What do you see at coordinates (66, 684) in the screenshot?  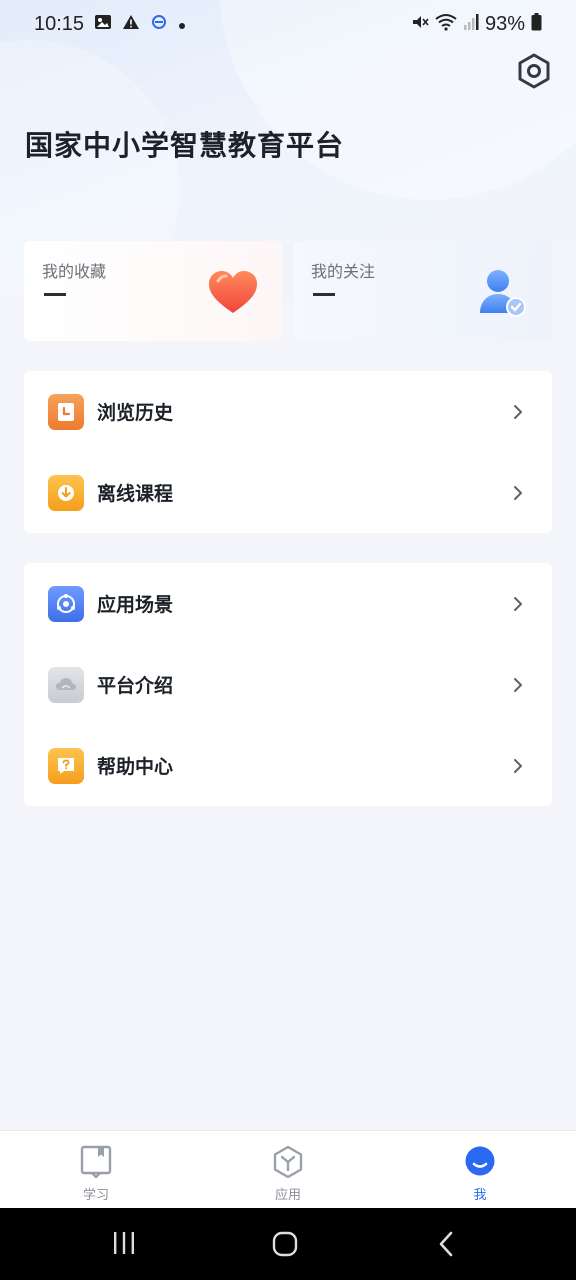 I see `cloud-icon` at bounding box center [66, 684].